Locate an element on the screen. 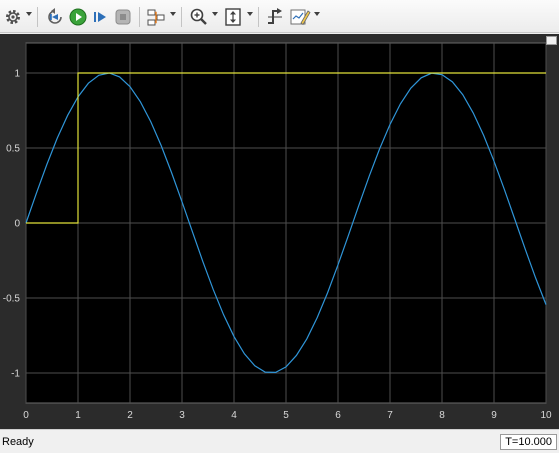  toolbar is located at coordinates (279, 16).